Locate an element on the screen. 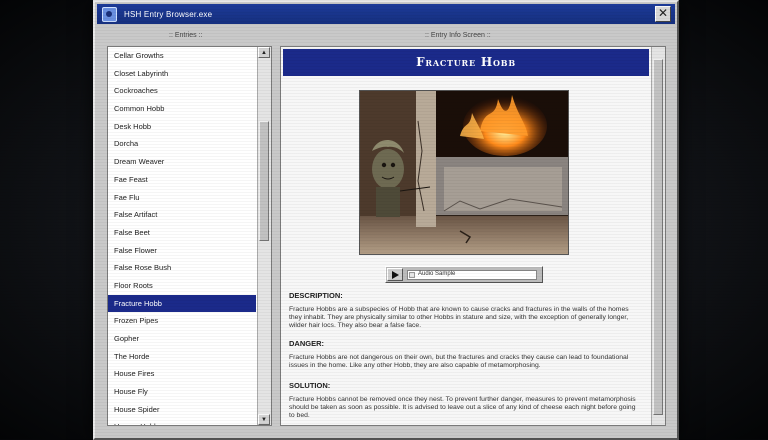  solution-heading: SOLUTION: is located at coordinates (310, 385).